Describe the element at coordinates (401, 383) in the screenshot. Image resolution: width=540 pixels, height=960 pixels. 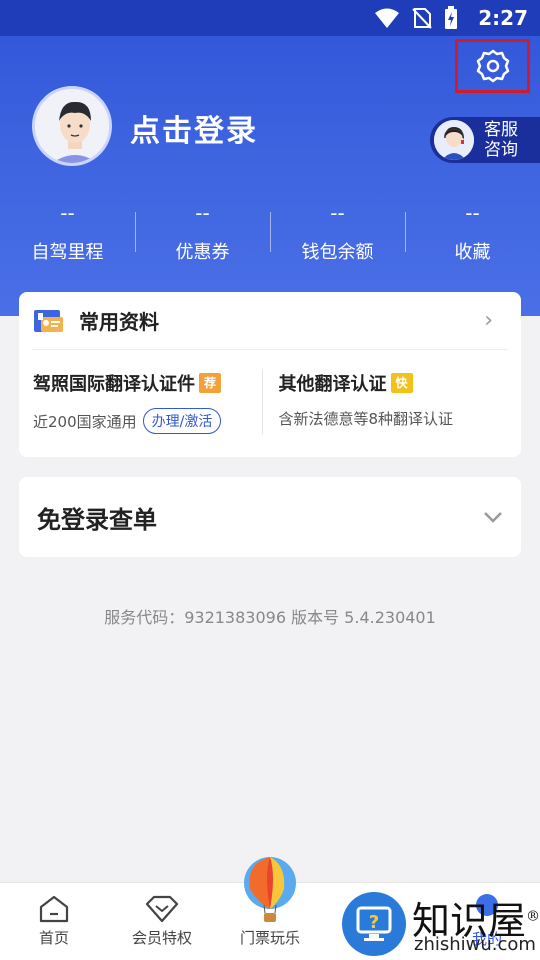
I see `fast-badge: 快` at that location.